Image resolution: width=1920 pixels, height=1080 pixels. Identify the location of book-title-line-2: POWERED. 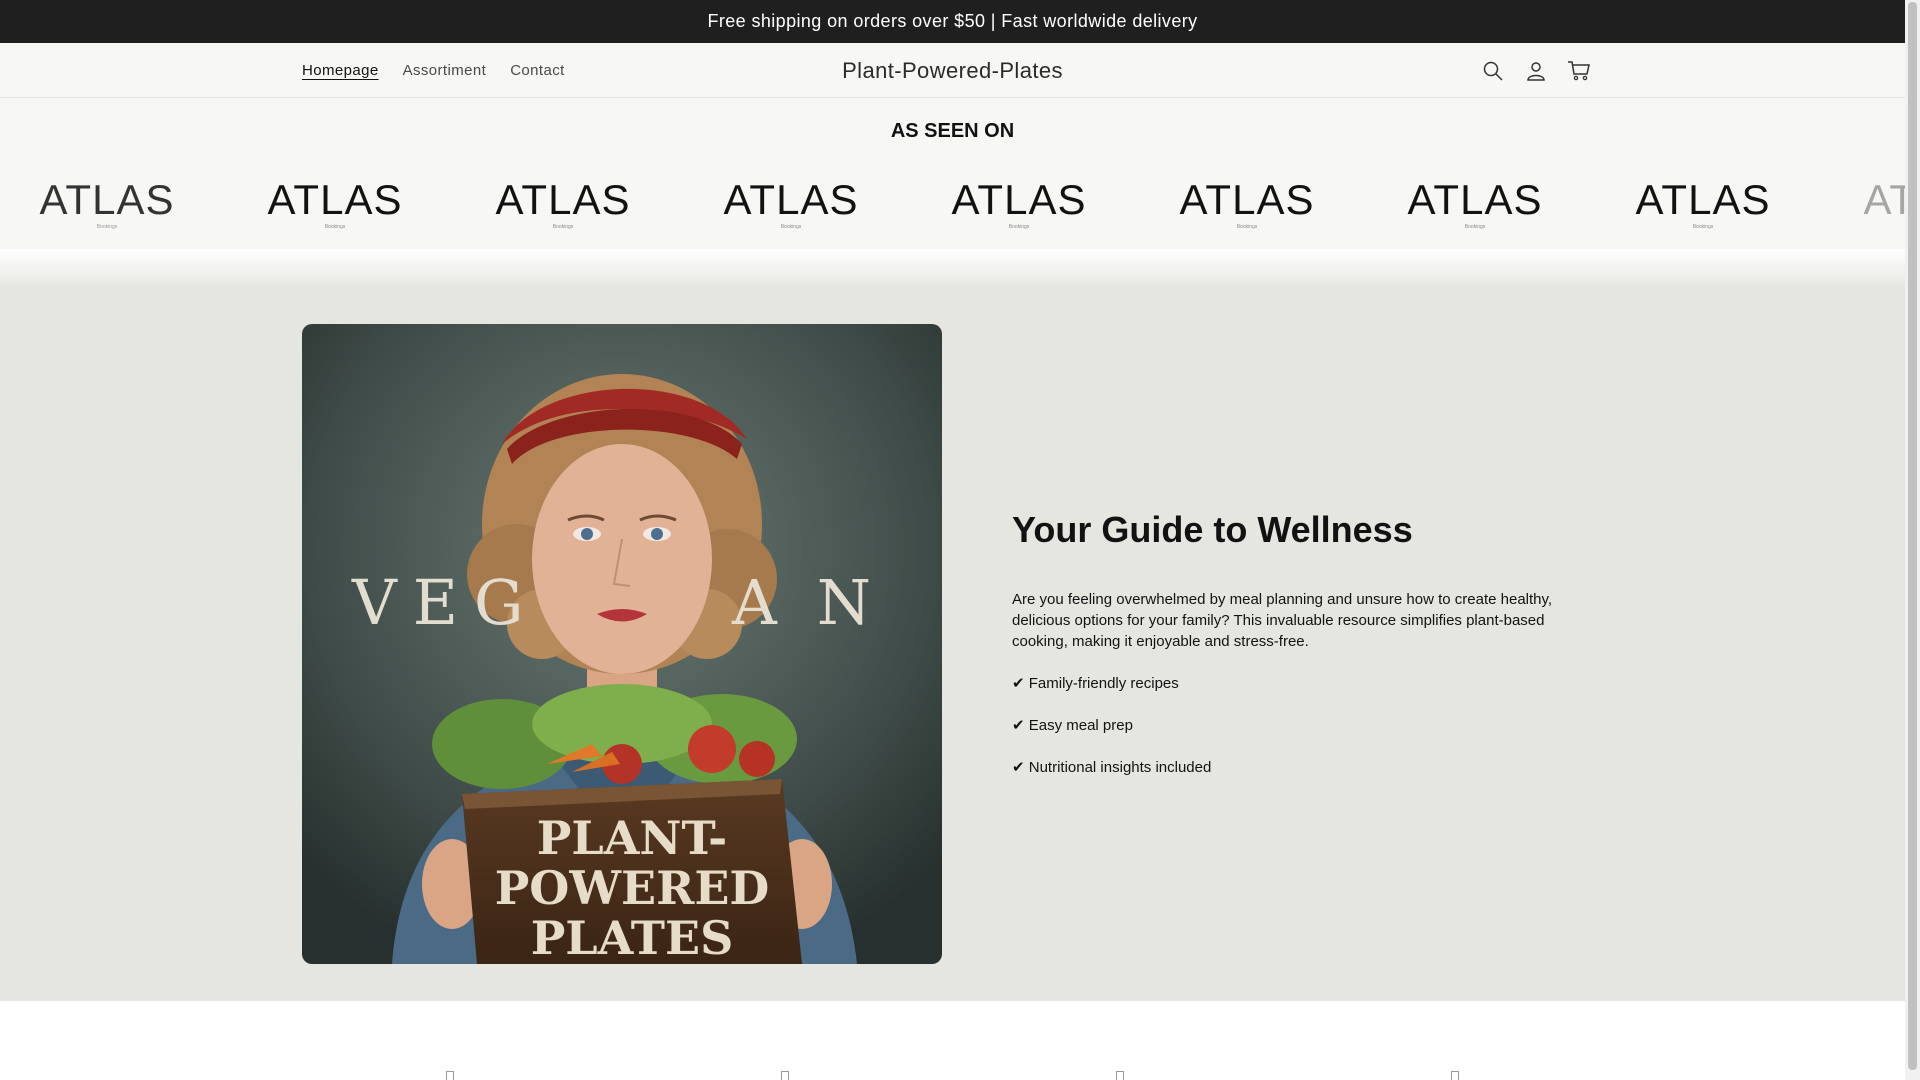
(632, 888).